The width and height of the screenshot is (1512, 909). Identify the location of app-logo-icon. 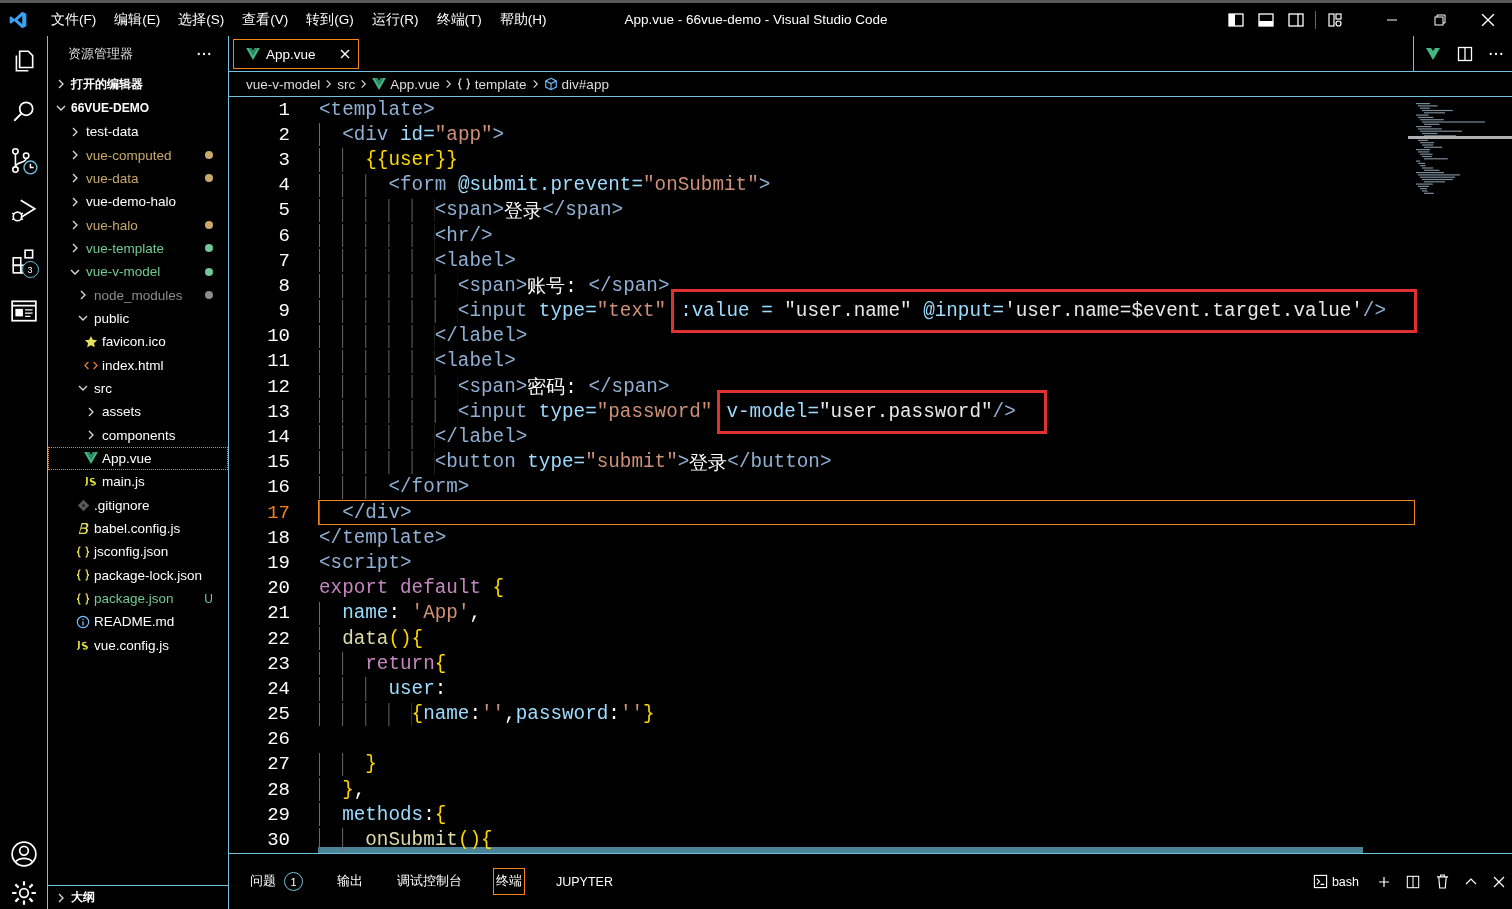
(18, 19).